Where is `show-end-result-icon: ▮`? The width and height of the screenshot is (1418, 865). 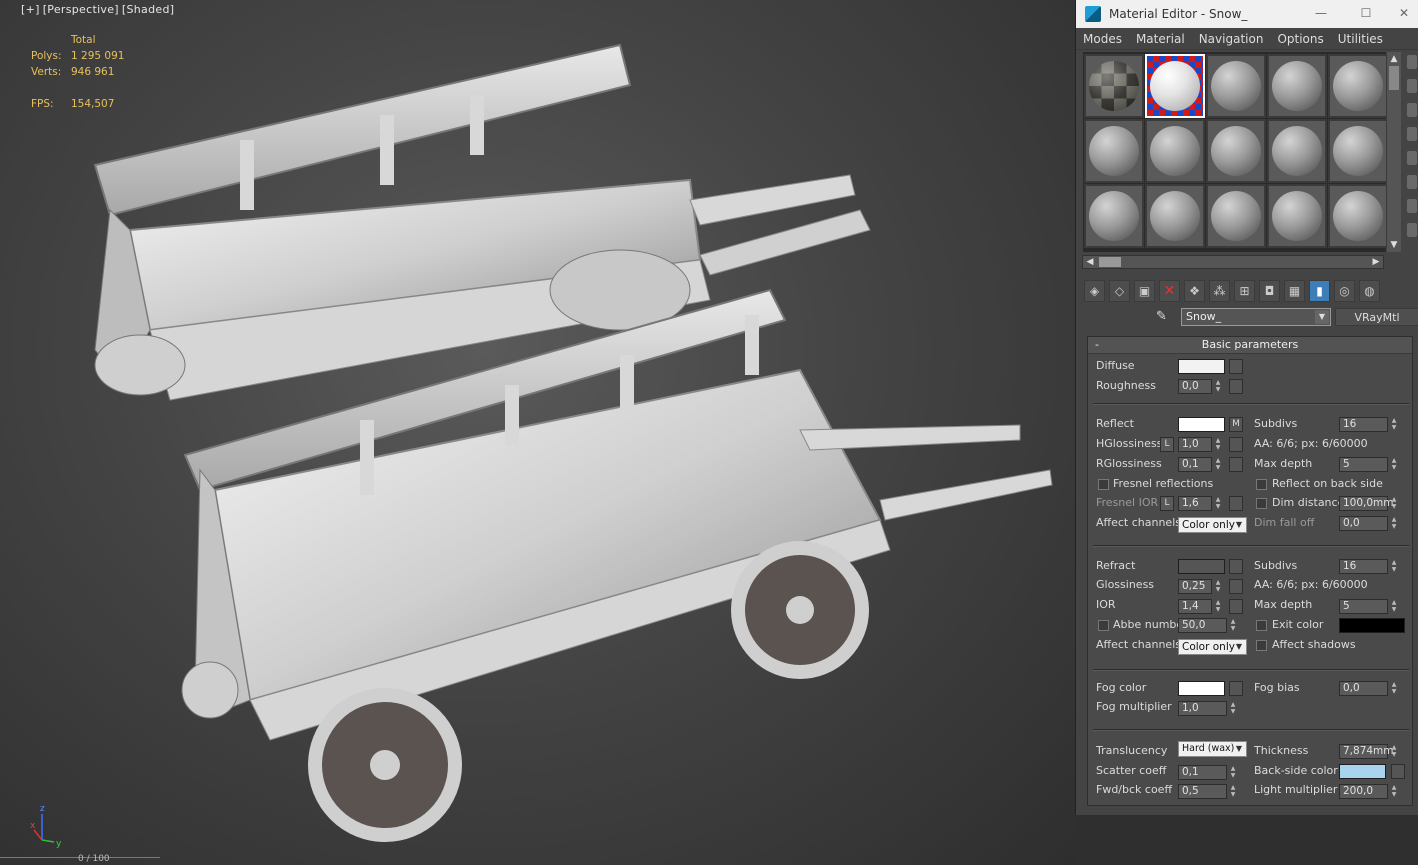
show-end-result-icon: ▮ is located at coordinates (1319, 291).